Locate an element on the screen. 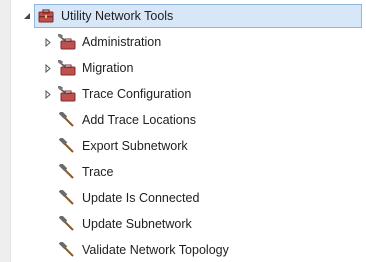 This screenshot has width=366, height=262. tool-trace: Trace is located at coordinates (86, 172).